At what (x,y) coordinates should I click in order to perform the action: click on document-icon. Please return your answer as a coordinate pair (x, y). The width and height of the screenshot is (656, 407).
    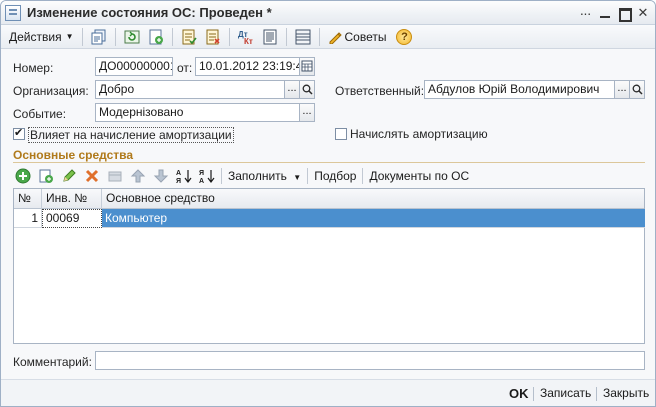
    Looking at the image, I should click on (13, 12).